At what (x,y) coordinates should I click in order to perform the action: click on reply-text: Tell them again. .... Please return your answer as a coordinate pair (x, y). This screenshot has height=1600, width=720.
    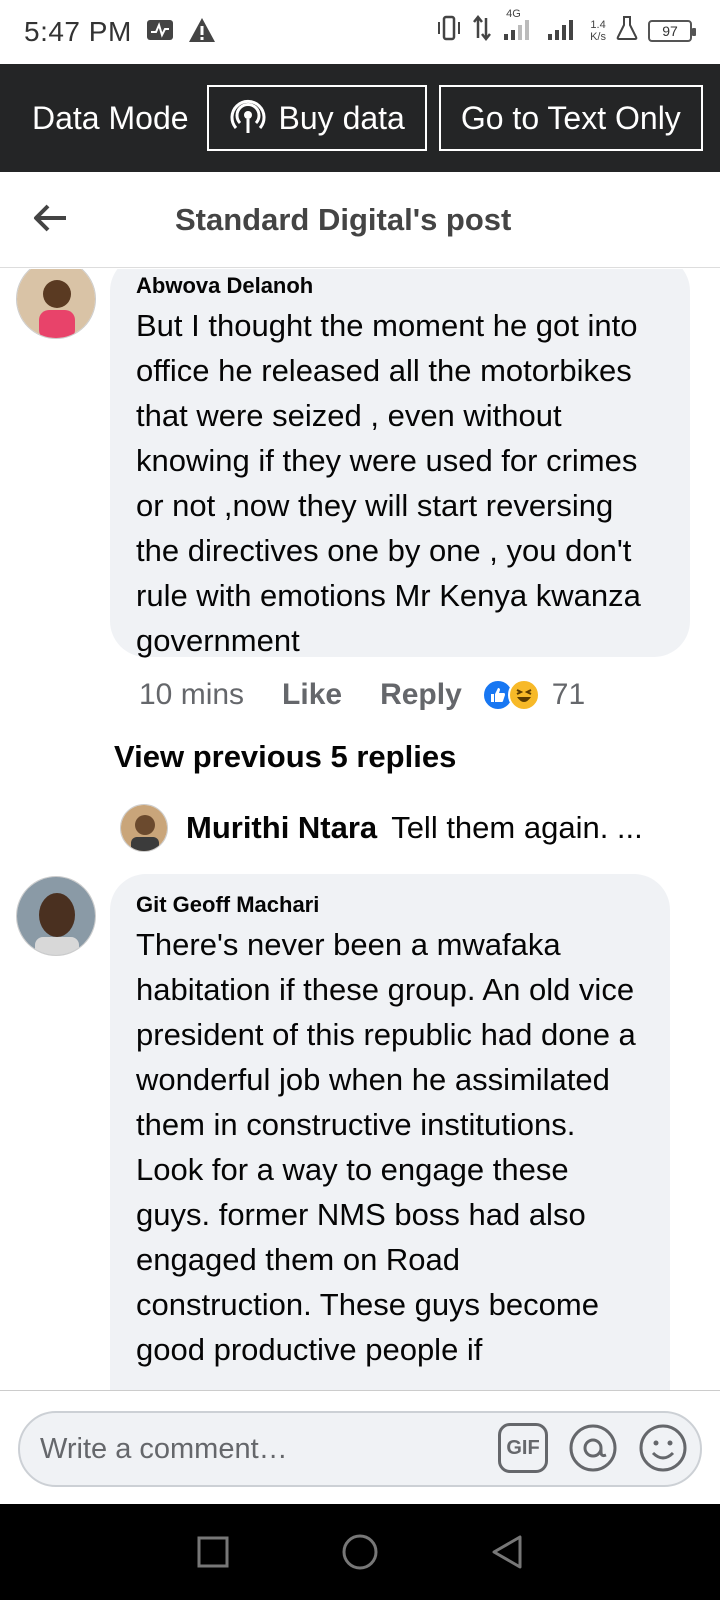
    Looking at the image, I should click on (517, 827).